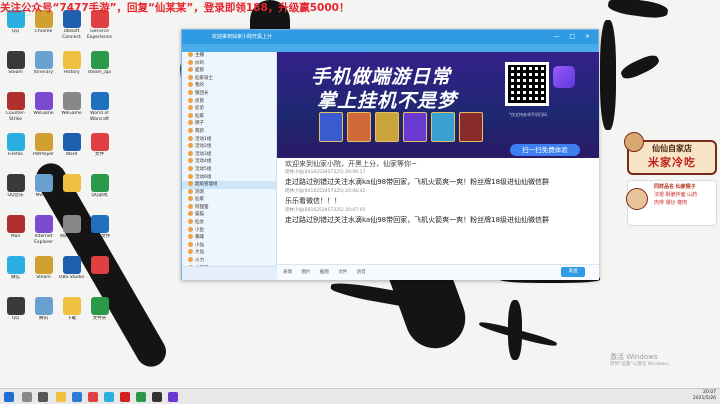 This screenshot has width=720, height=404. What do you see at coordinates (573, 272) in the screenshot?
I see `send-button: 发送` at bounding box center [573, 272].